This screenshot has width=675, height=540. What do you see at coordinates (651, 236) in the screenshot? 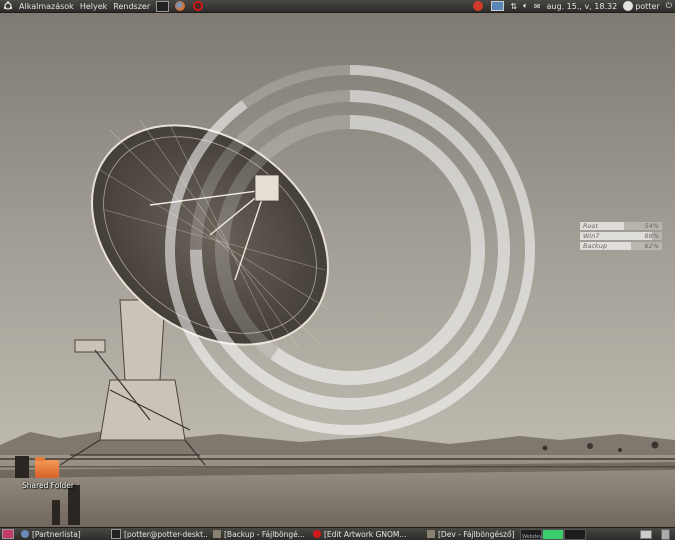
I see `disk-percent: 88%` at bounding box center [651, 236].